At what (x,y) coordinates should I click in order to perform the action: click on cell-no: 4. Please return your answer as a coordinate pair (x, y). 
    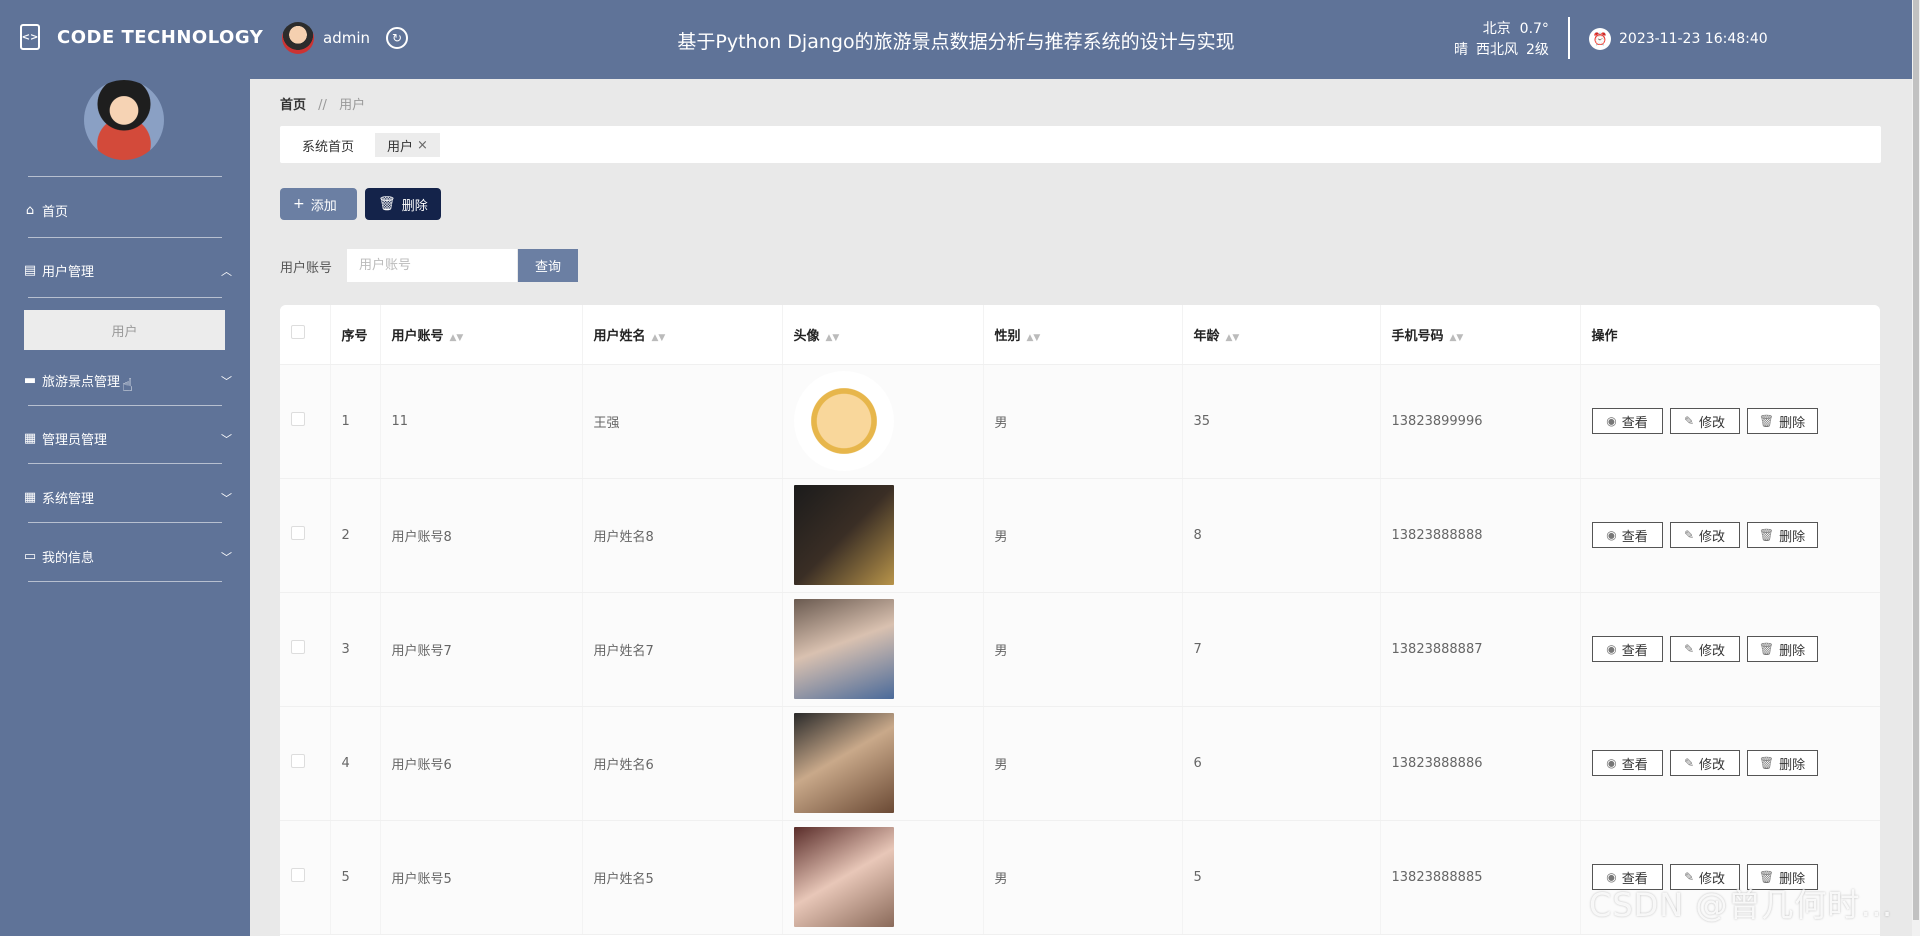
    Looking at the image, I should click on (355, 763).